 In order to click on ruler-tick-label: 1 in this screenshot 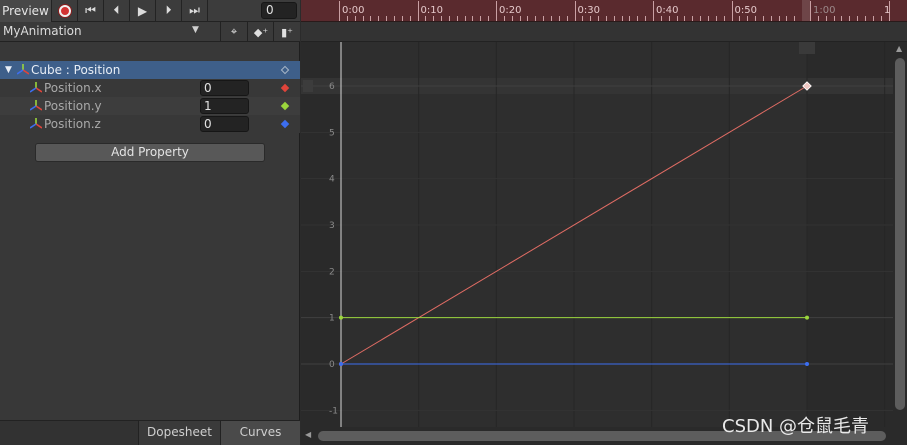, I will do `click(887, 10)`.